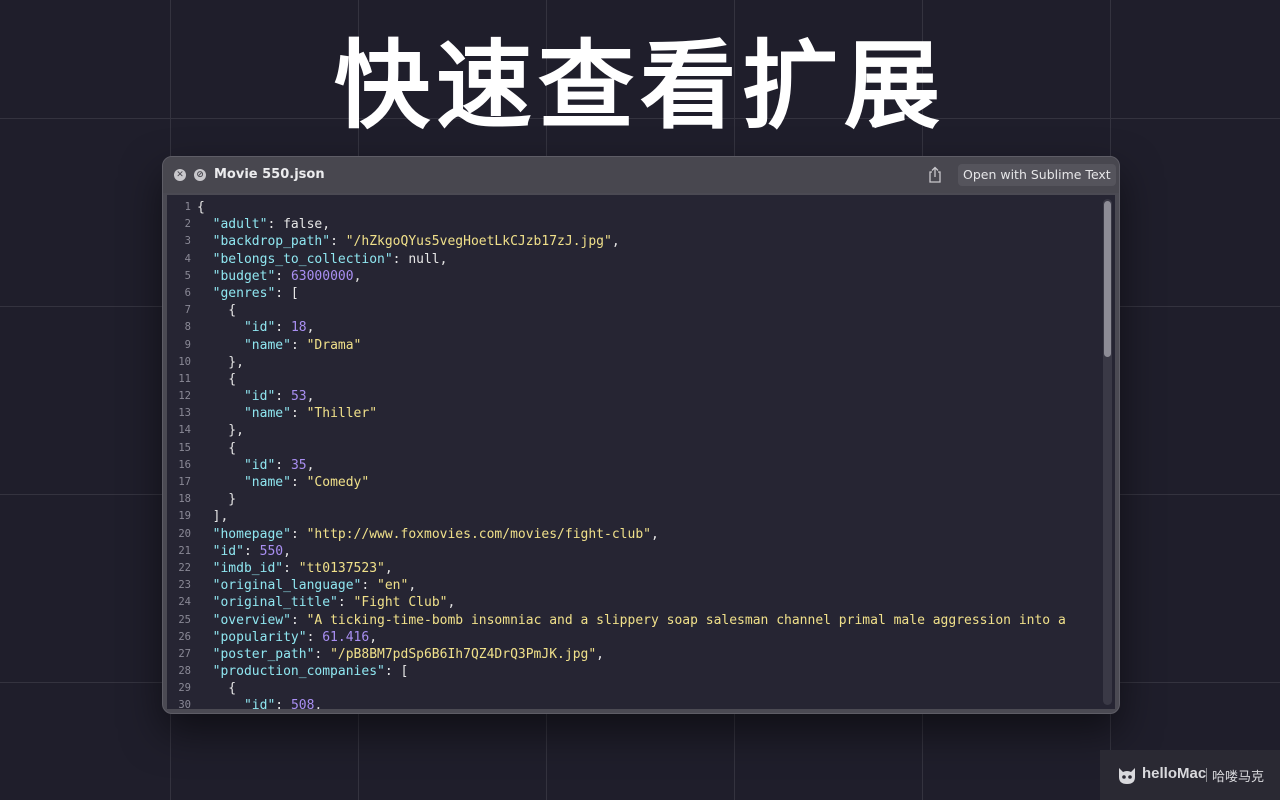 This screenshot has width=1280, height=800. Describe the element at coordinates (632, 327) in the screenshot. I see `code-line: 8 "id": 18,` at that location.